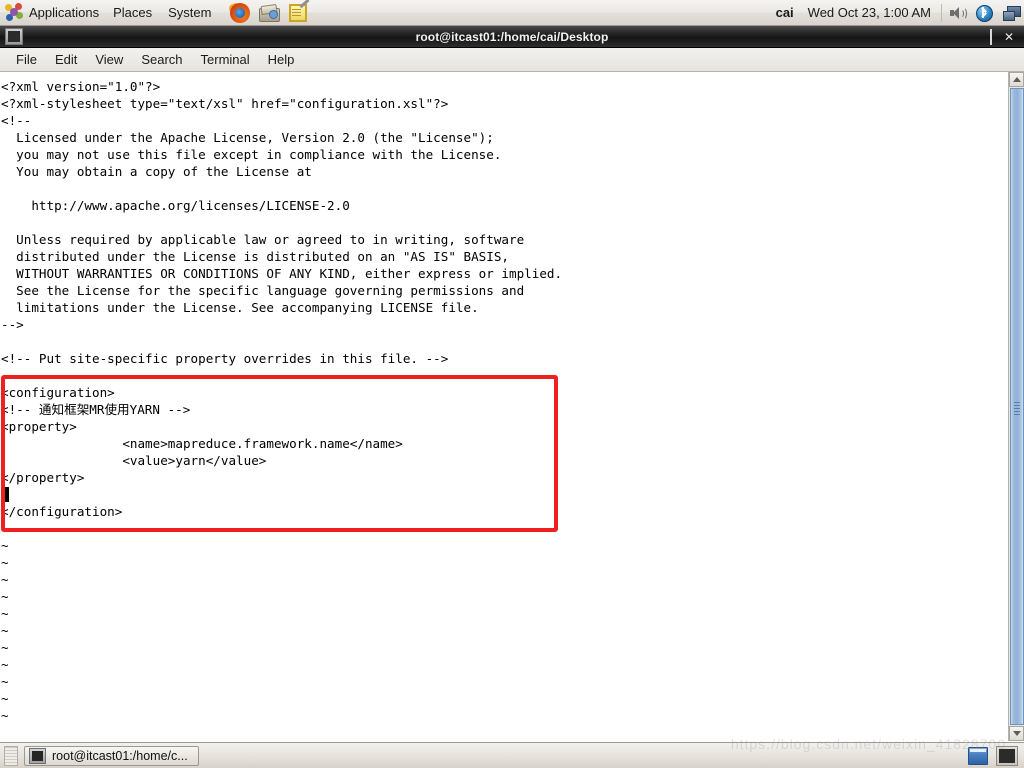 The height and width of the screenshot is (768, 1024). What do you see at coordinates (984, 13) in the screenshot?
I see `bluetooth-icon` at bounding box center [984, 13].